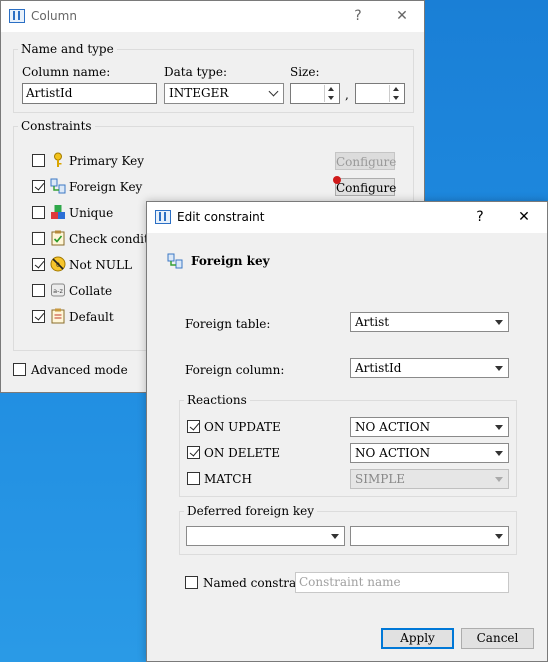 The width and height of the screenshot is (548, 662). What do you see at coordinates (38, 316) in the screenshot?
I see `default-checkbox` at bounding box center [38, 316].